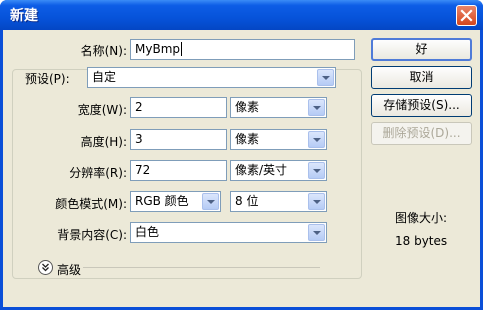 Image resolution: width=483 pixels, height=310 pixels. Describe the element at coordinates (92, 235) in the screenshot. I see `background-label: 背景内容(C):` at that location.